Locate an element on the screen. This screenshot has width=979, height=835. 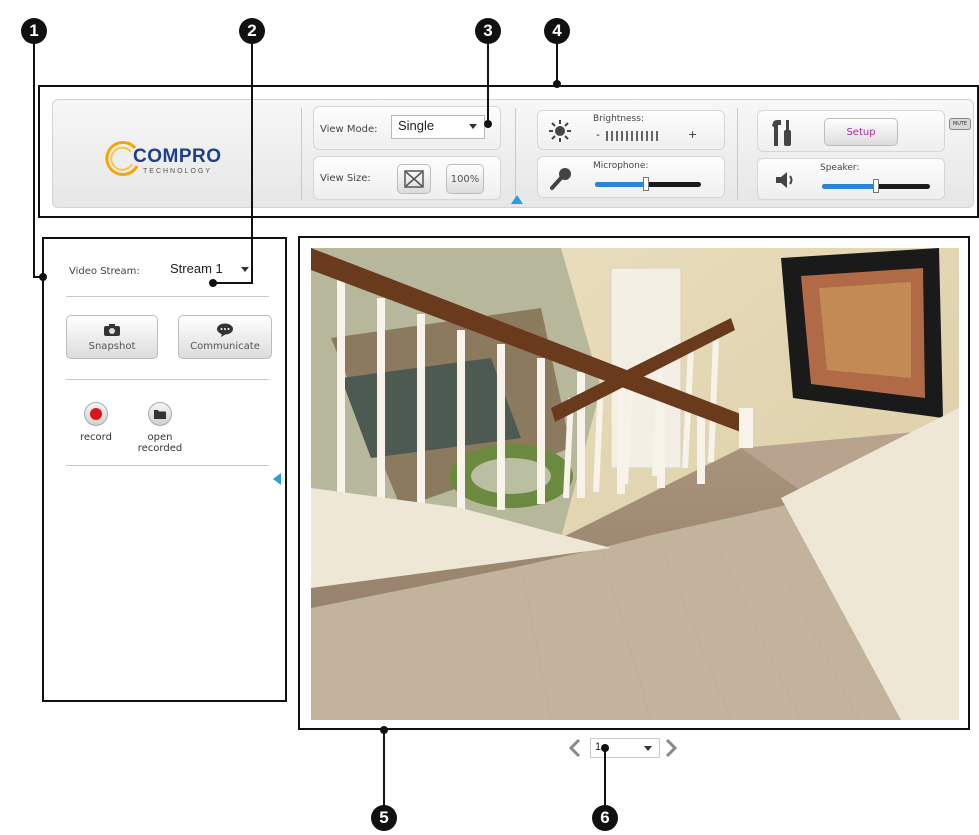
setup-button: Setup is located at coordinates (861, 132).